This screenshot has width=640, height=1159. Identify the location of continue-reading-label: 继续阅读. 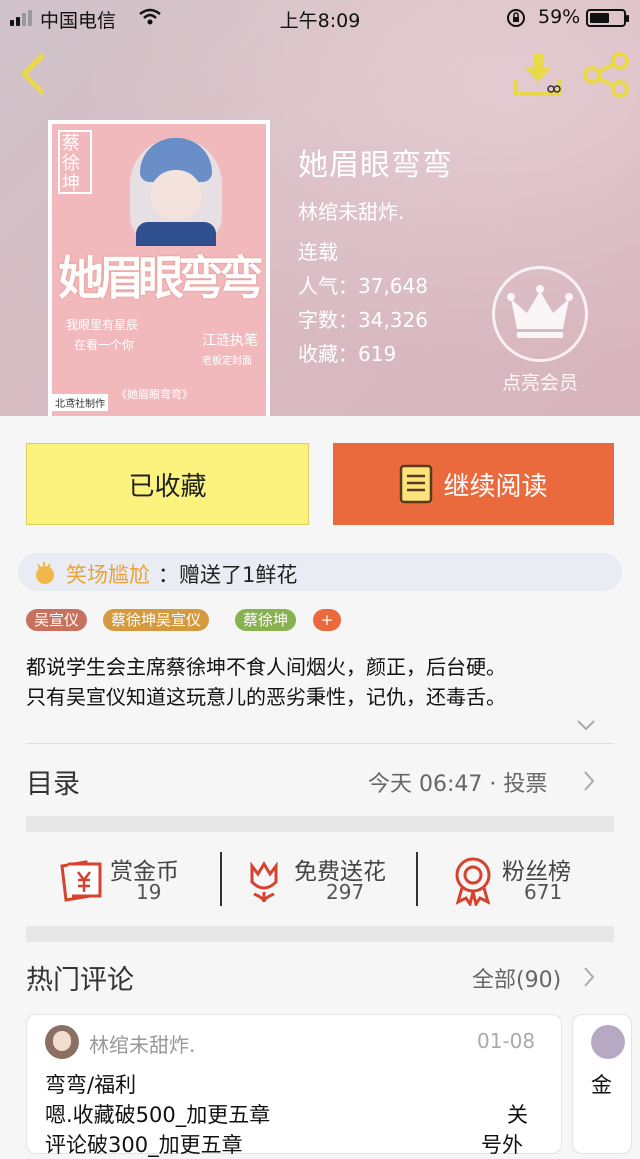
(495, 486).